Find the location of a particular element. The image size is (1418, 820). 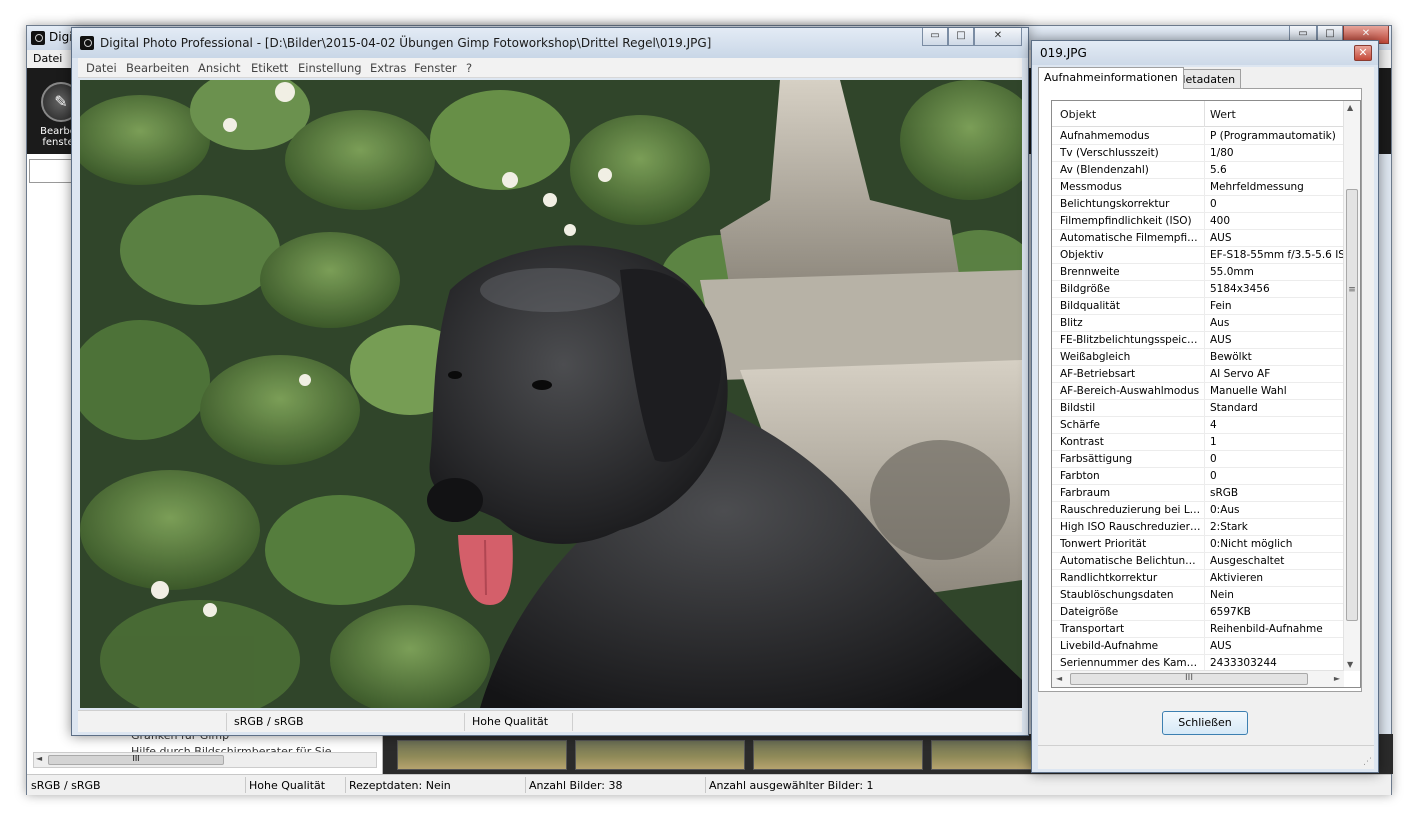

table-row: AF-Bereich-Auswahlmodus Manuelle Wahl is located at coordinates (1198, 391).